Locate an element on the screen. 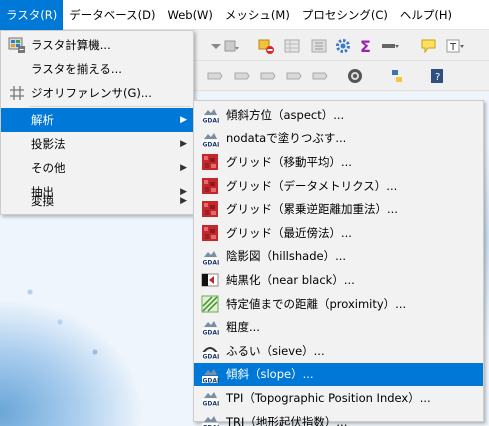  menu-item-label: その他 is located at coordinates (48, 168).